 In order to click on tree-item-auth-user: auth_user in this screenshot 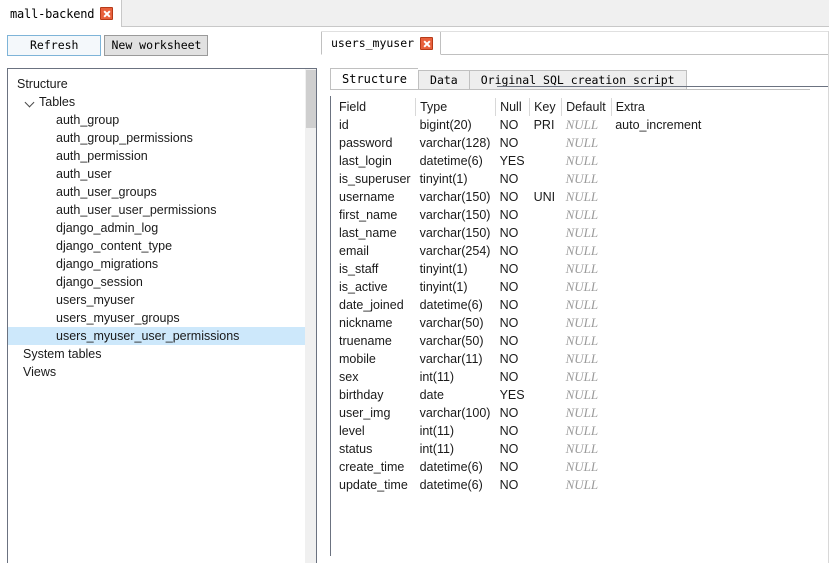, I will do `click(156, 174)`.